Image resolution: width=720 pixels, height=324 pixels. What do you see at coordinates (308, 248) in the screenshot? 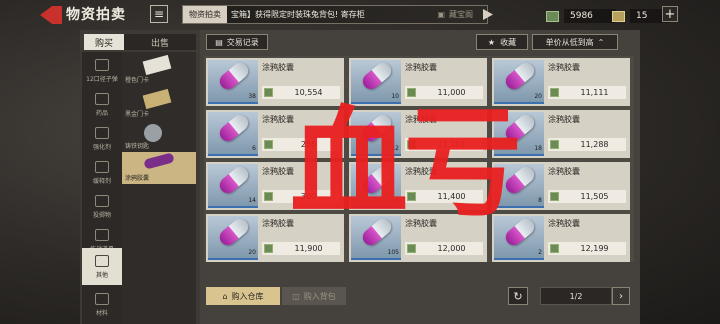
I see `item-price: 11,900` at bounding box center [308, 248].